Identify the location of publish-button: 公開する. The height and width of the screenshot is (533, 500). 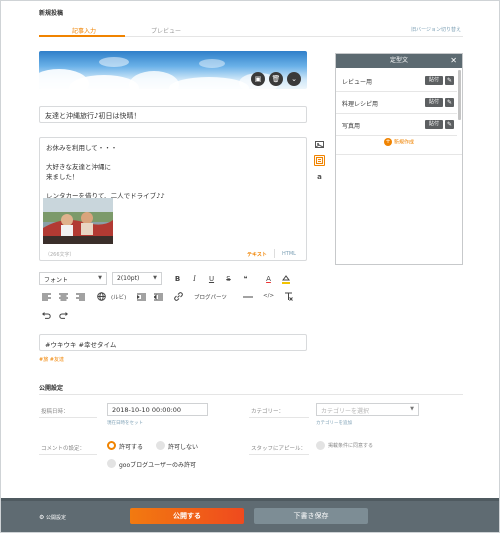
(187, 516).